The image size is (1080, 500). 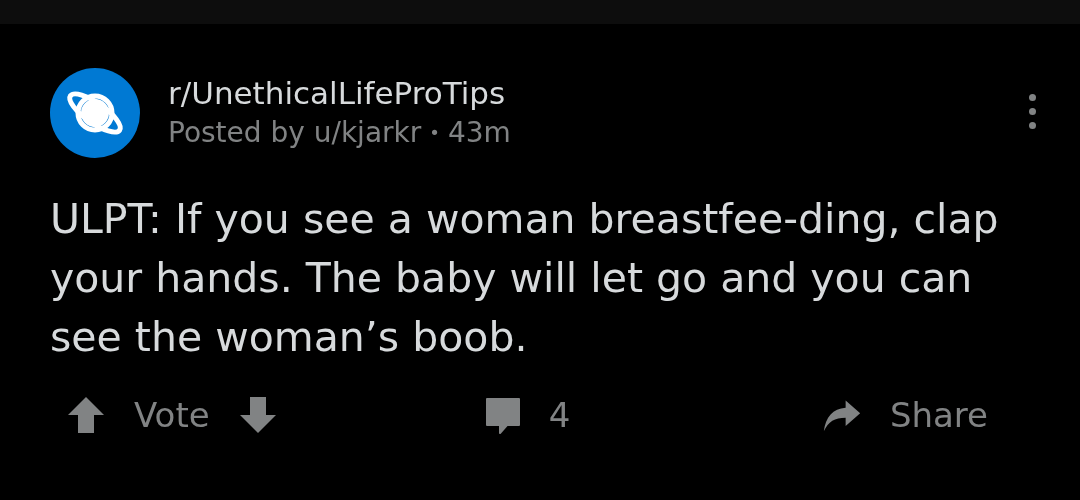 What do you see at coordinates (904, 415) in the screenshot?
I see `share-button: Share` at bounding box center [904, 415].